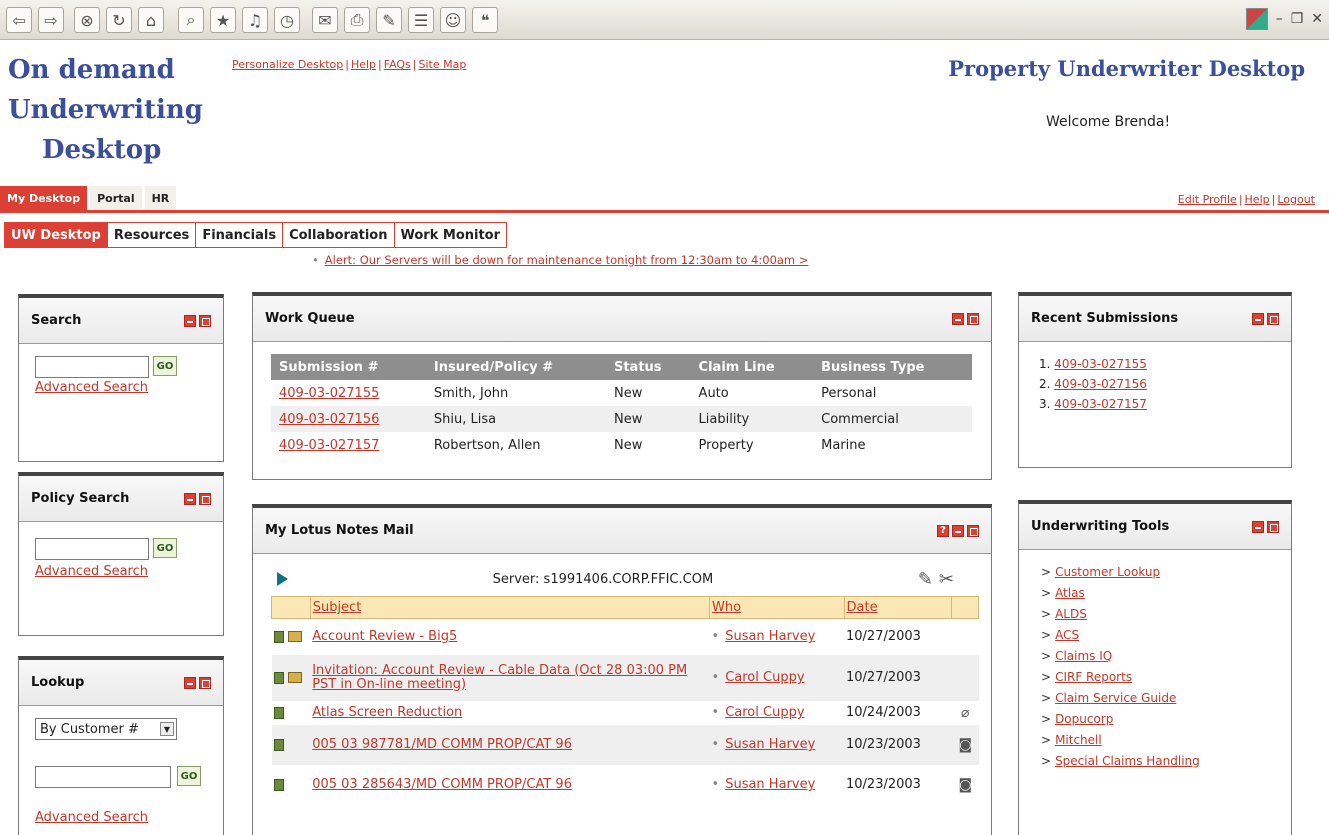 Image resolution: width=1329 pixels, height=835 pixels. I want to click on column-header-date: Date, so click(898, 607).